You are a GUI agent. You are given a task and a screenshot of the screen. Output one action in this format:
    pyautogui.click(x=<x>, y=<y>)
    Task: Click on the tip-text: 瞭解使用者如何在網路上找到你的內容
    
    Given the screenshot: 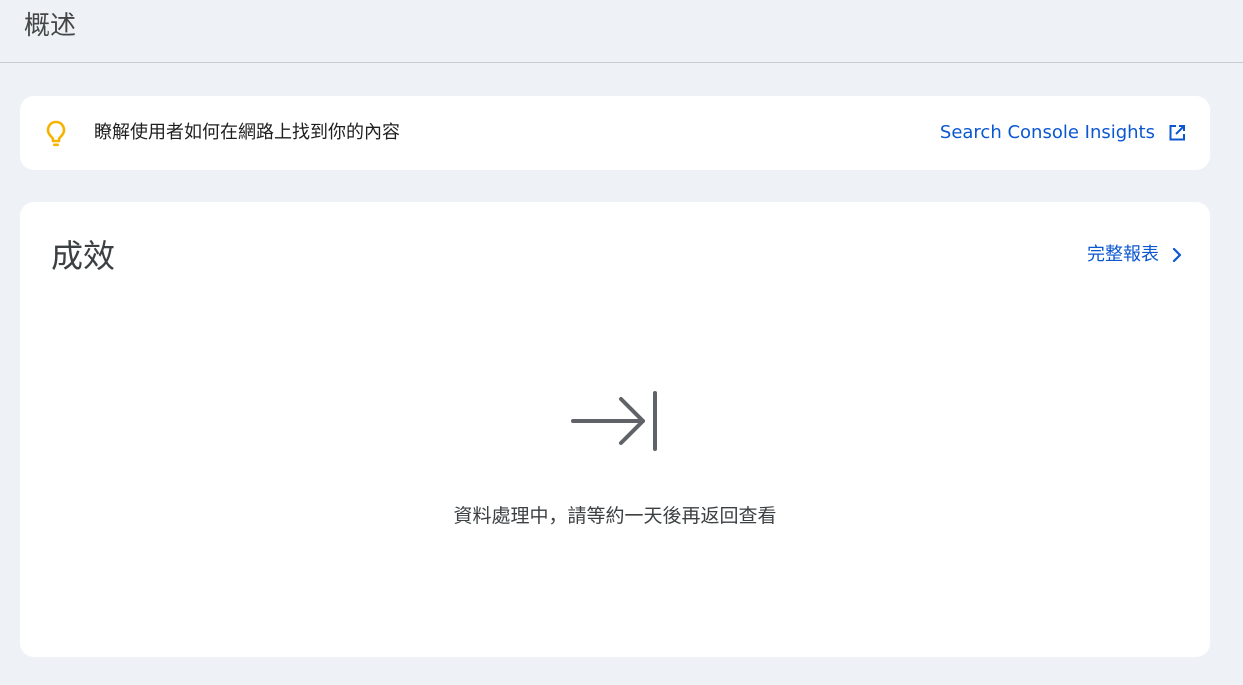 What is the action you would take?
    pyautogui.click(x=247, y=132)
    